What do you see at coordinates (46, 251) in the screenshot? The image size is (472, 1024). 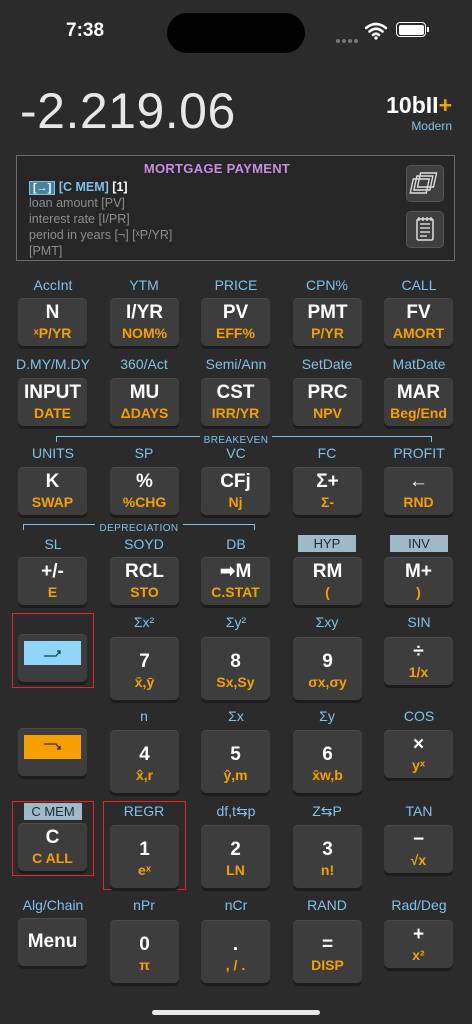 I see `panel-line-pmt: [PMT]` at bounding box center [46, 251].